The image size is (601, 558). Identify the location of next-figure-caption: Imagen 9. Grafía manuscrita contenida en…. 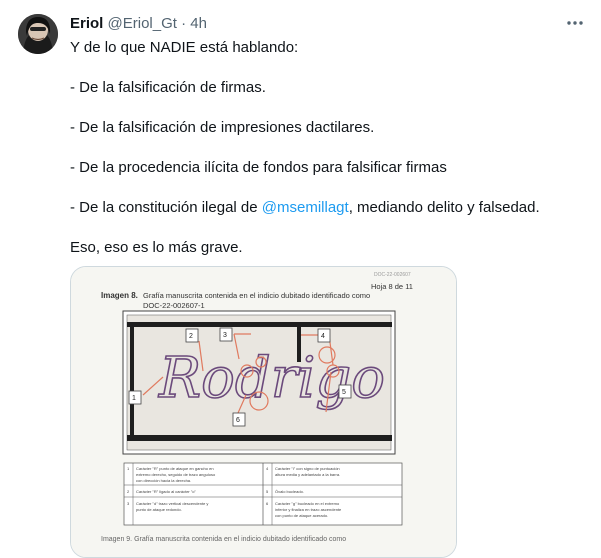
(223, 539).